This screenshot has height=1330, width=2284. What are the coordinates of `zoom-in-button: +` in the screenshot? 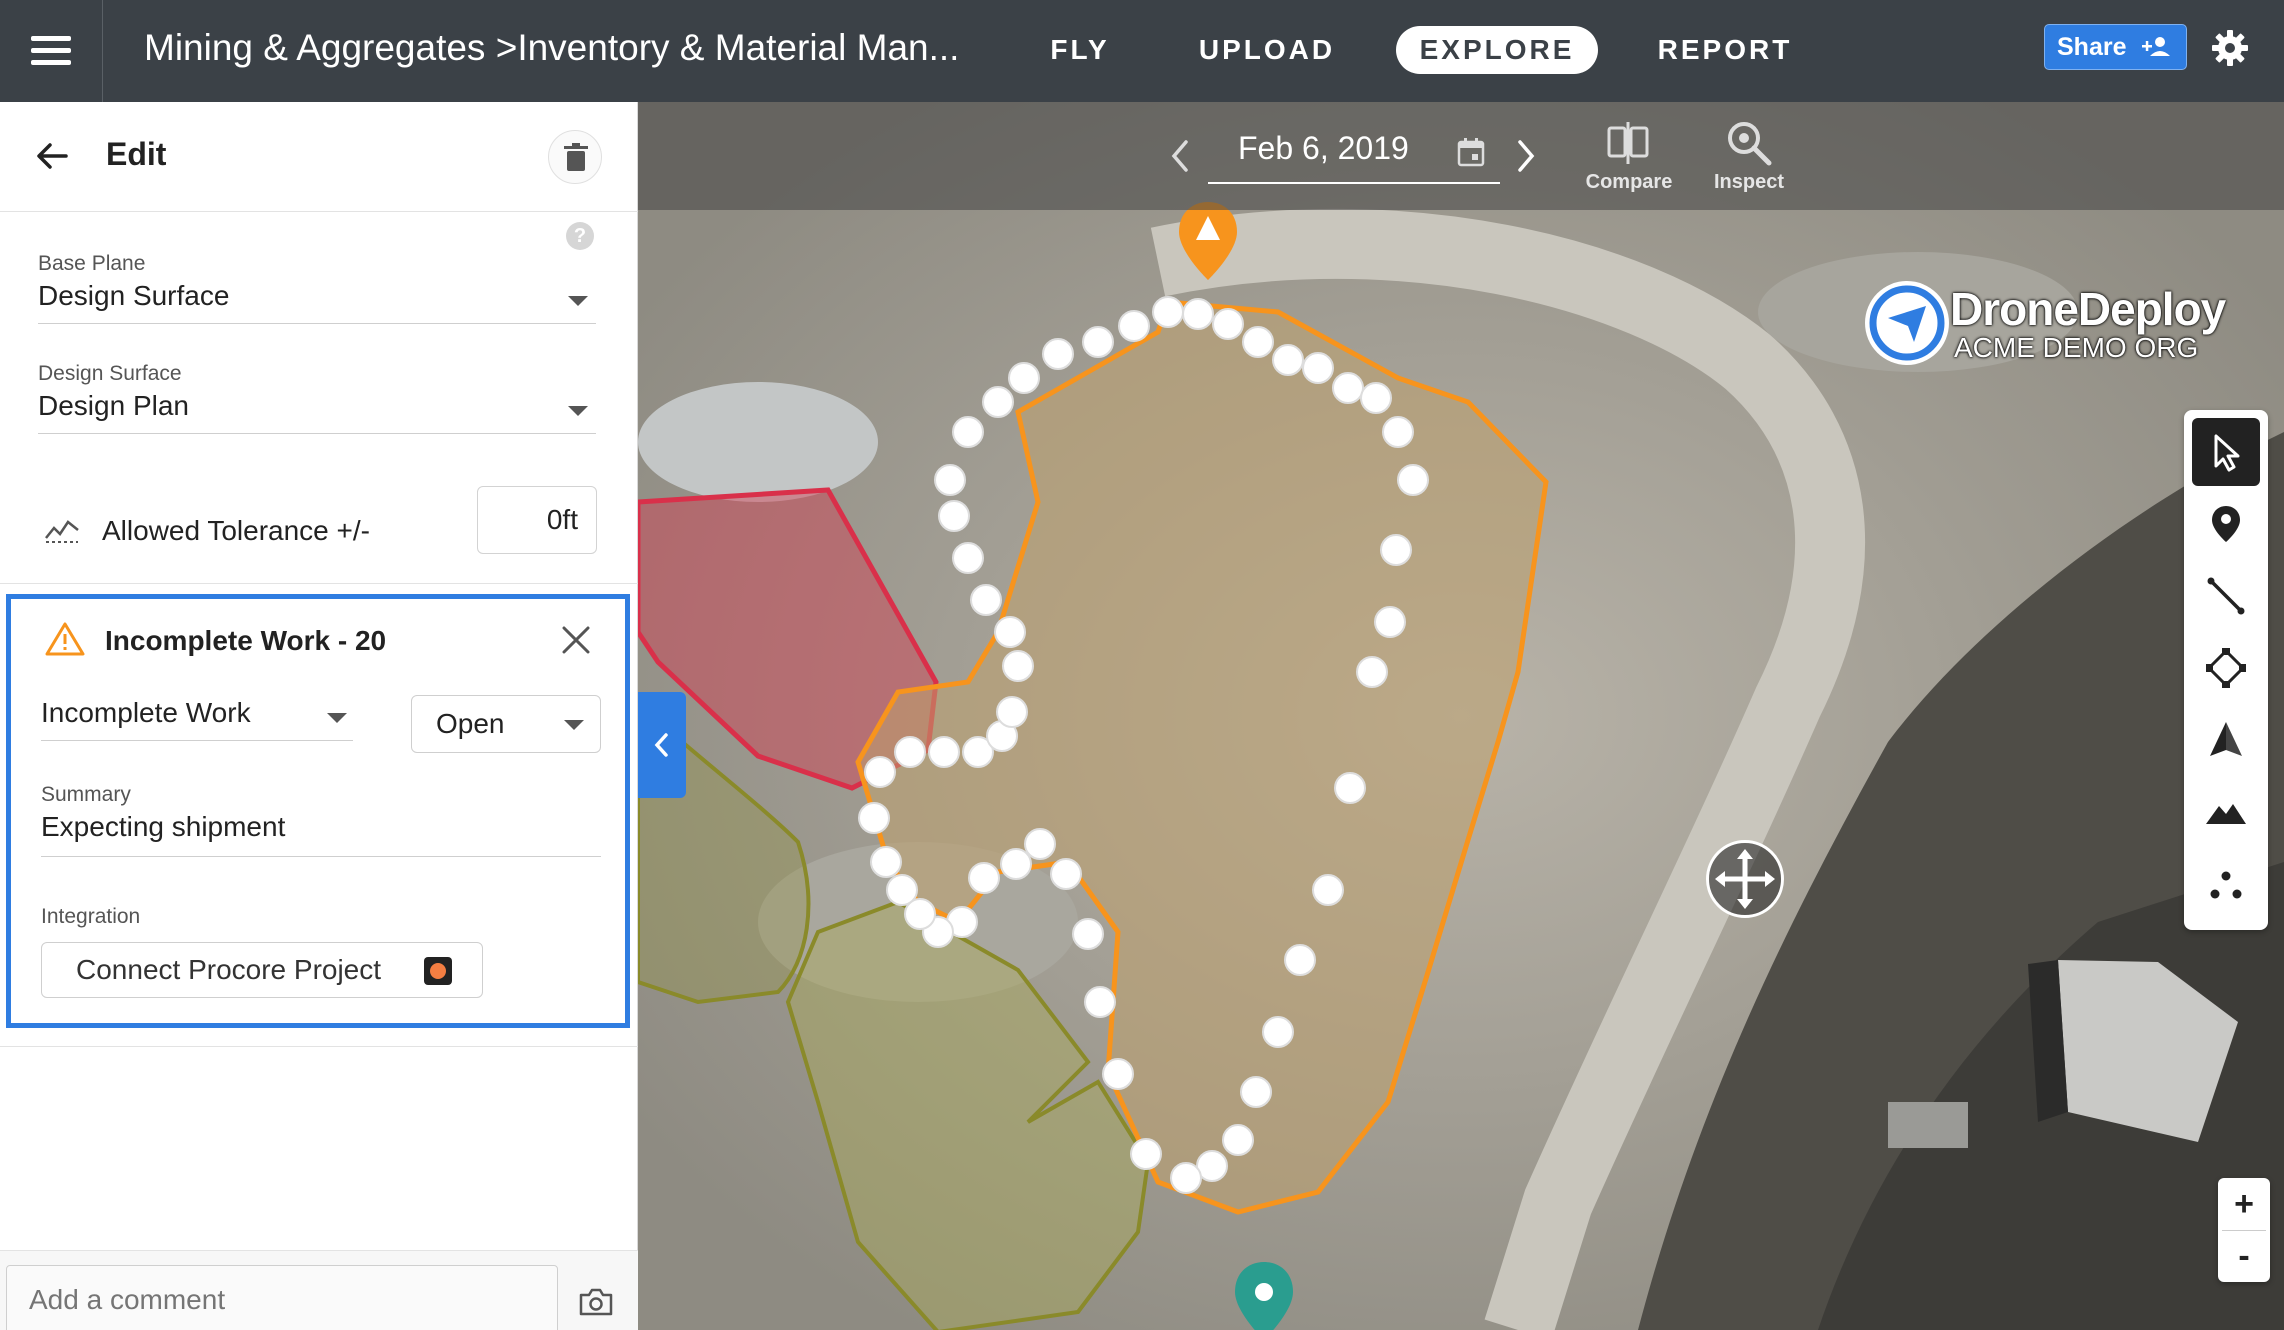 It's located at (2244, 1204).